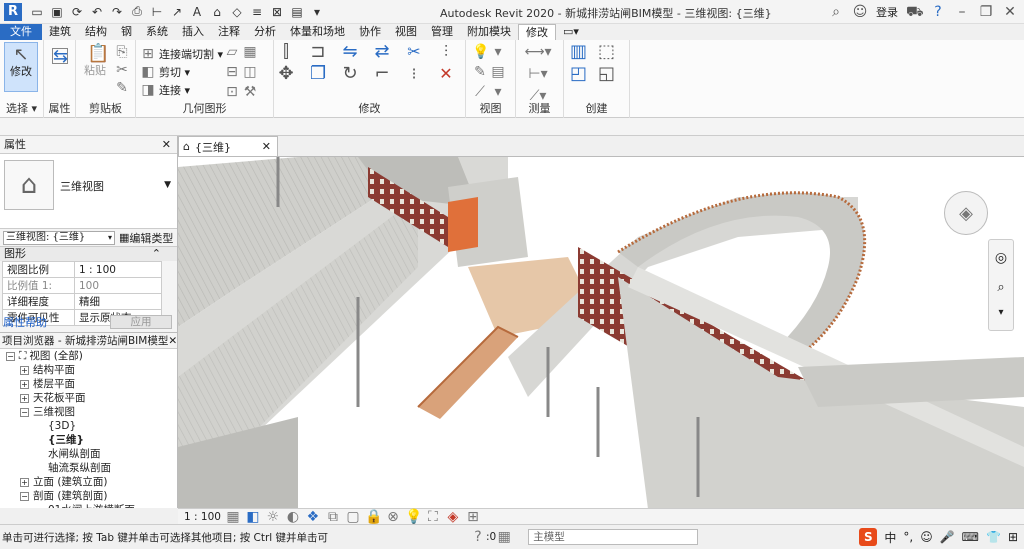  I want to click on tree-item: 01水闸上游横断面, so click(88, 505).